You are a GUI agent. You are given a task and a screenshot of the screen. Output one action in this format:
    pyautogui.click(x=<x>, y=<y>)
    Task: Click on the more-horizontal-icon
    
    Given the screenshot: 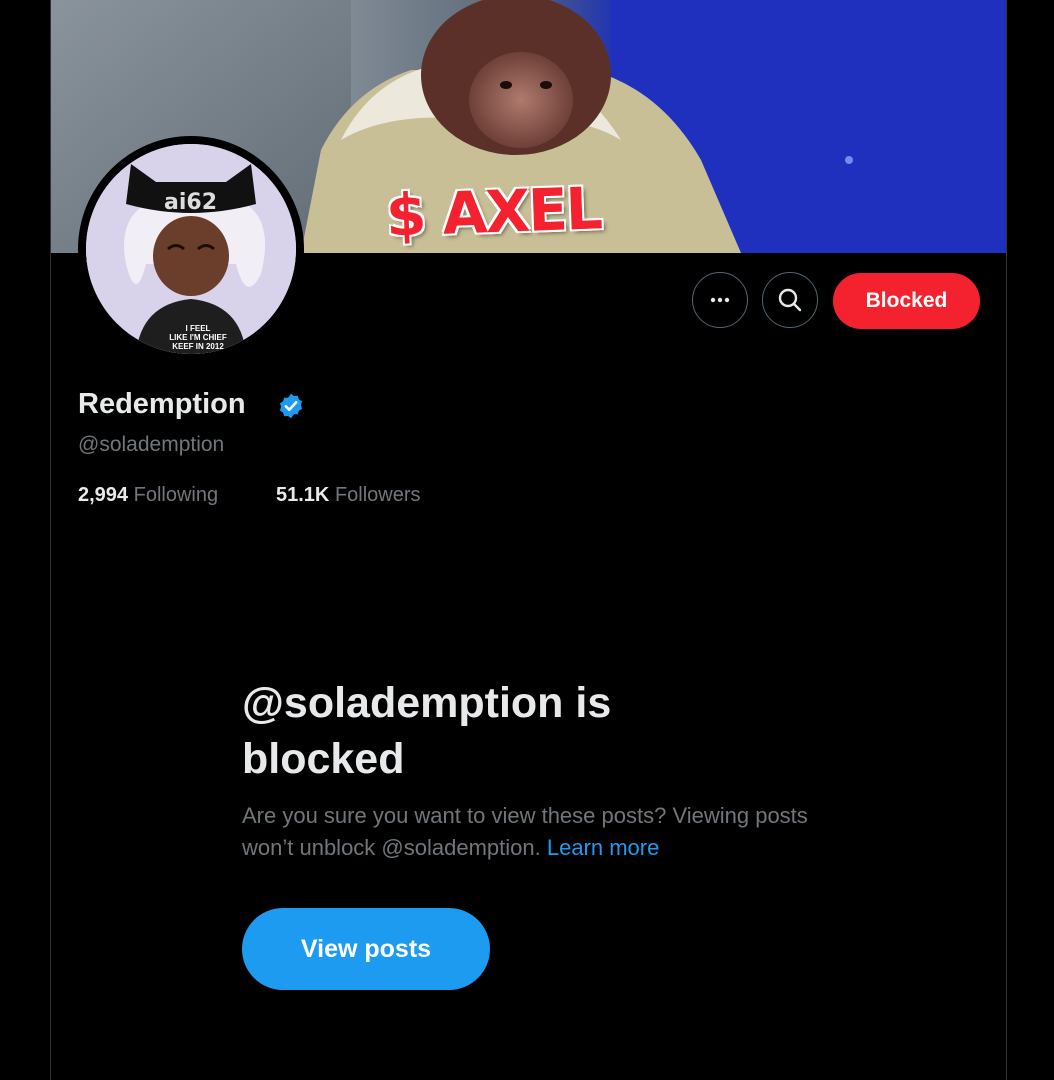 What is the action you would take?
    pyautogui.click(x=720, y=300)
    